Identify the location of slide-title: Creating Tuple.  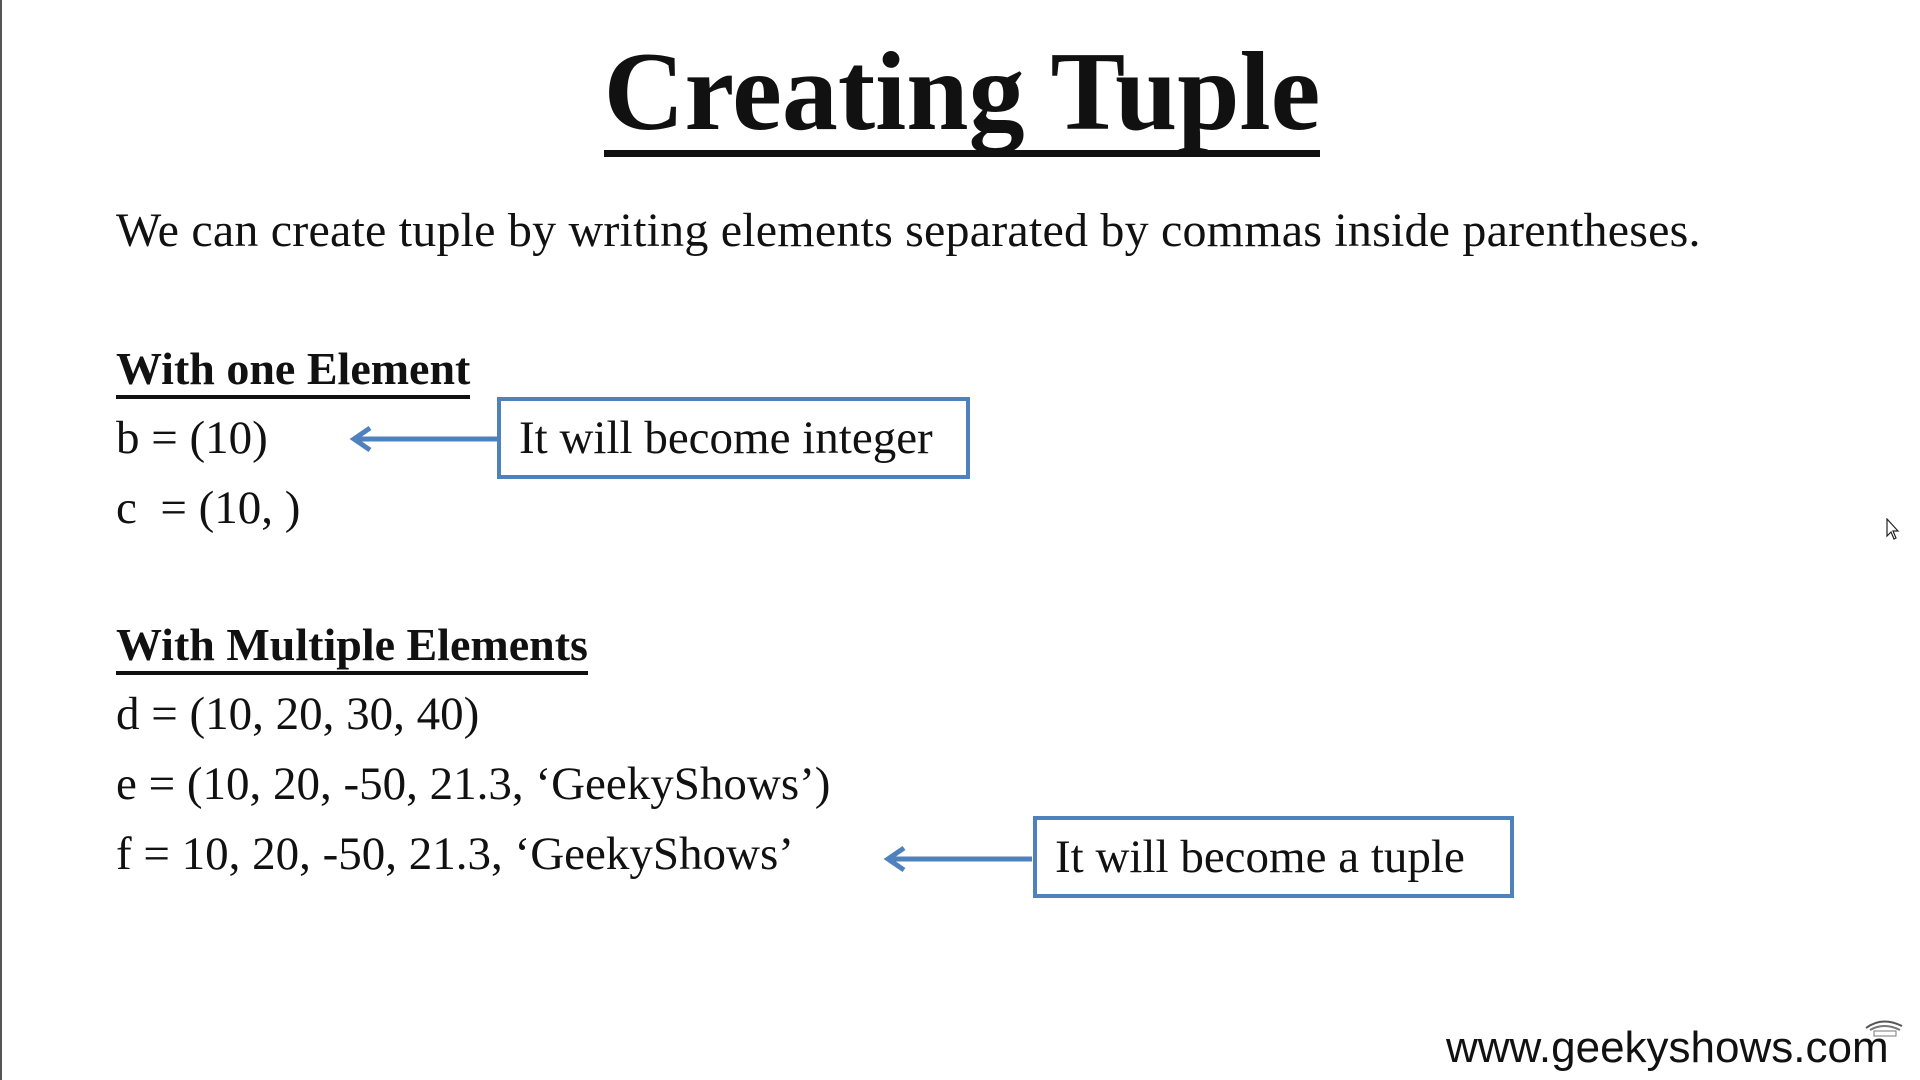
(960, 96).